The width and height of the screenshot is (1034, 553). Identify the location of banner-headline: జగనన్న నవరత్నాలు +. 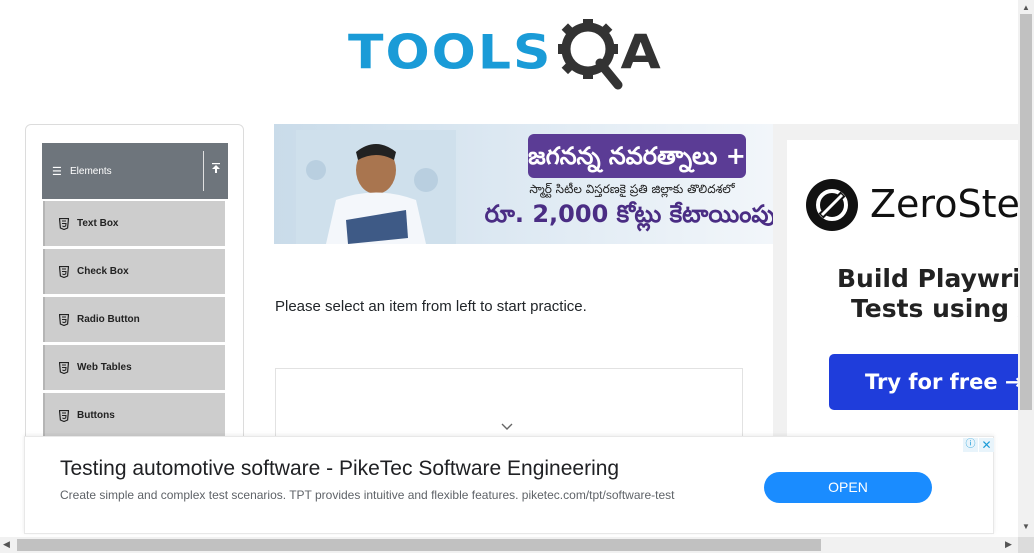
(637, 156).